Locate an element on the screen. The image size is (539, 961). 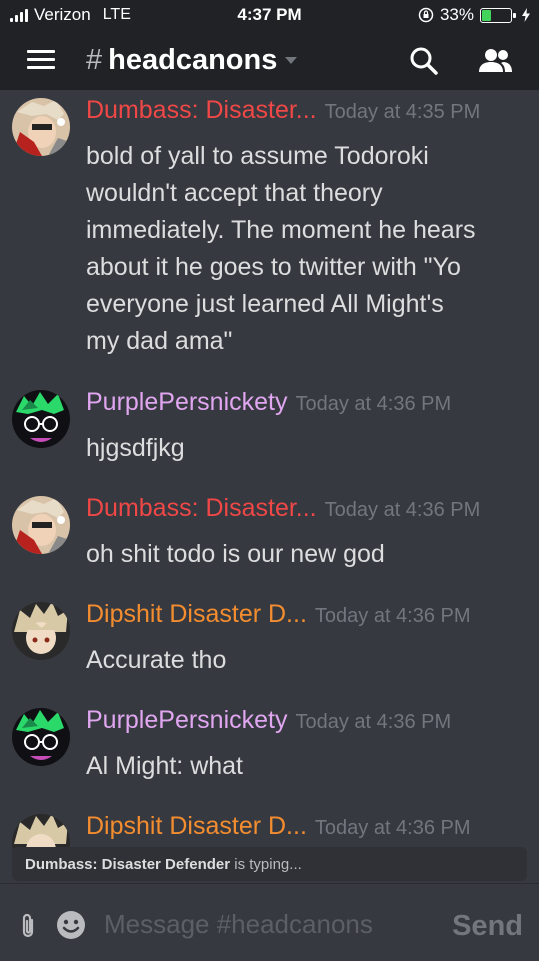
menu-icon is located at coordinates (41, 60).